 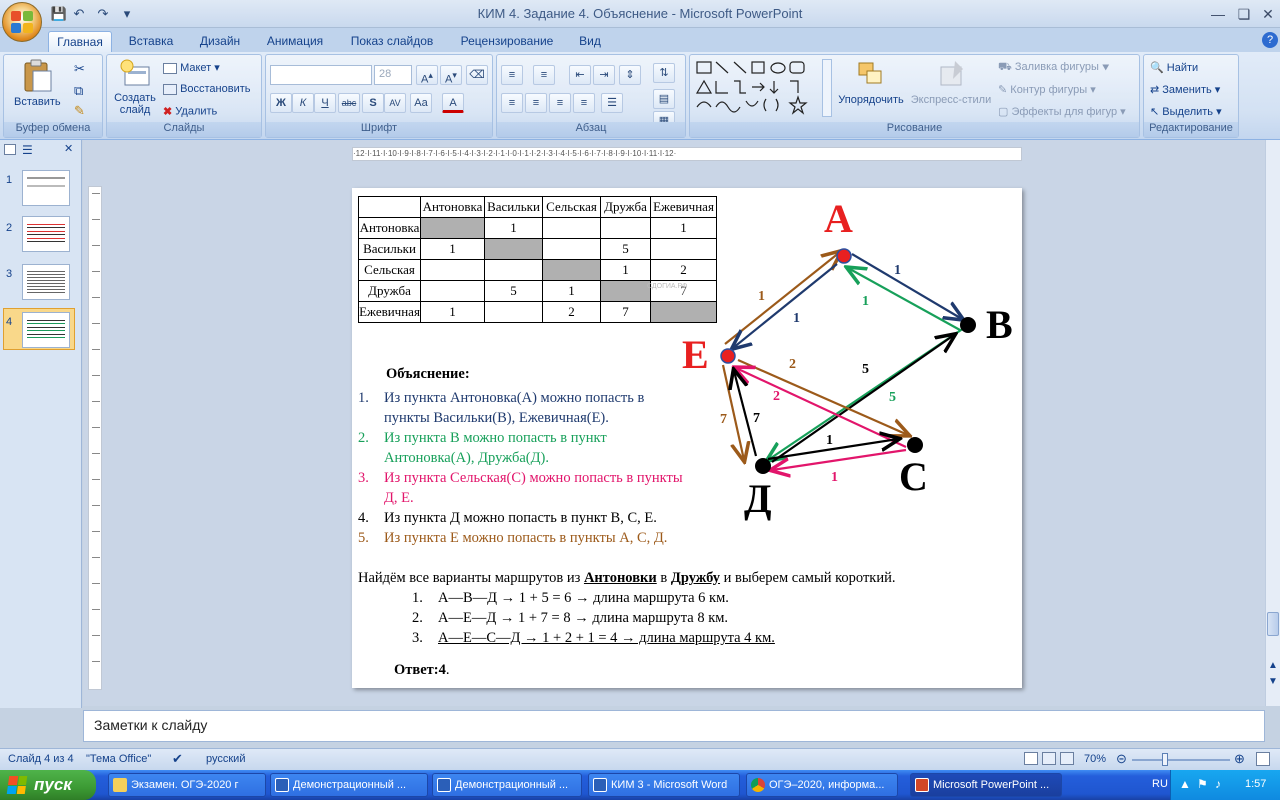 What do you see at coordinates (1268, 14) in the screenshot?
I see `close-button: ✕` at bounding box center [1268, 14].